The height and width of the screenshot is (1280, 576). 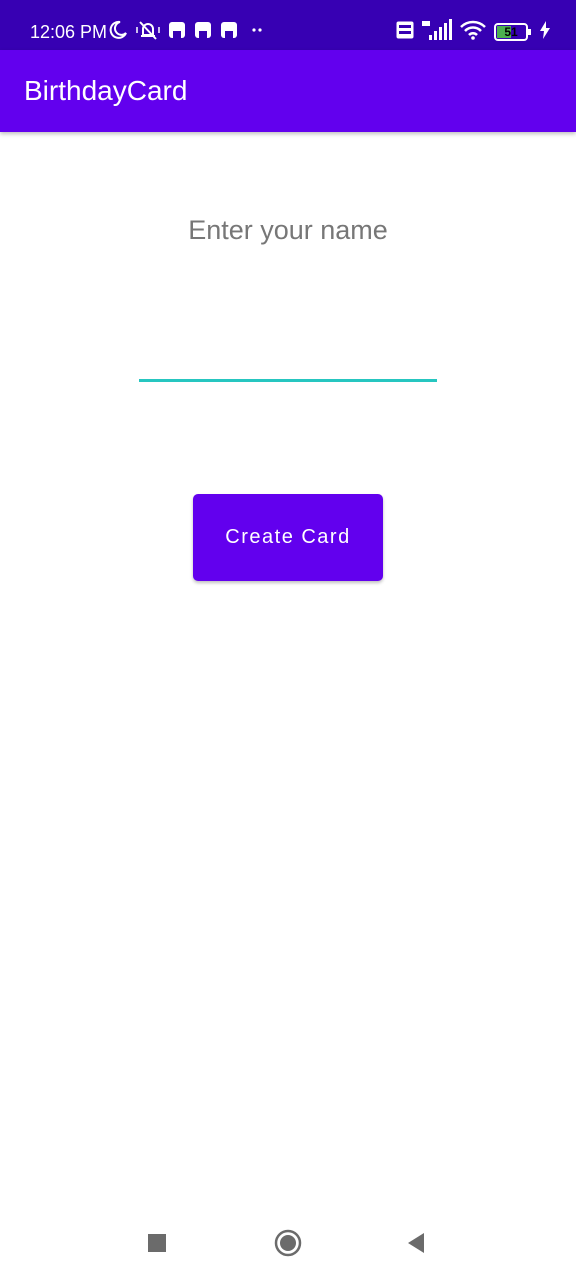 What do you see at coordinates (69, 32) in the screenshot?
I see `status-time: 12:06 PM` at bounding box center [69, 32].